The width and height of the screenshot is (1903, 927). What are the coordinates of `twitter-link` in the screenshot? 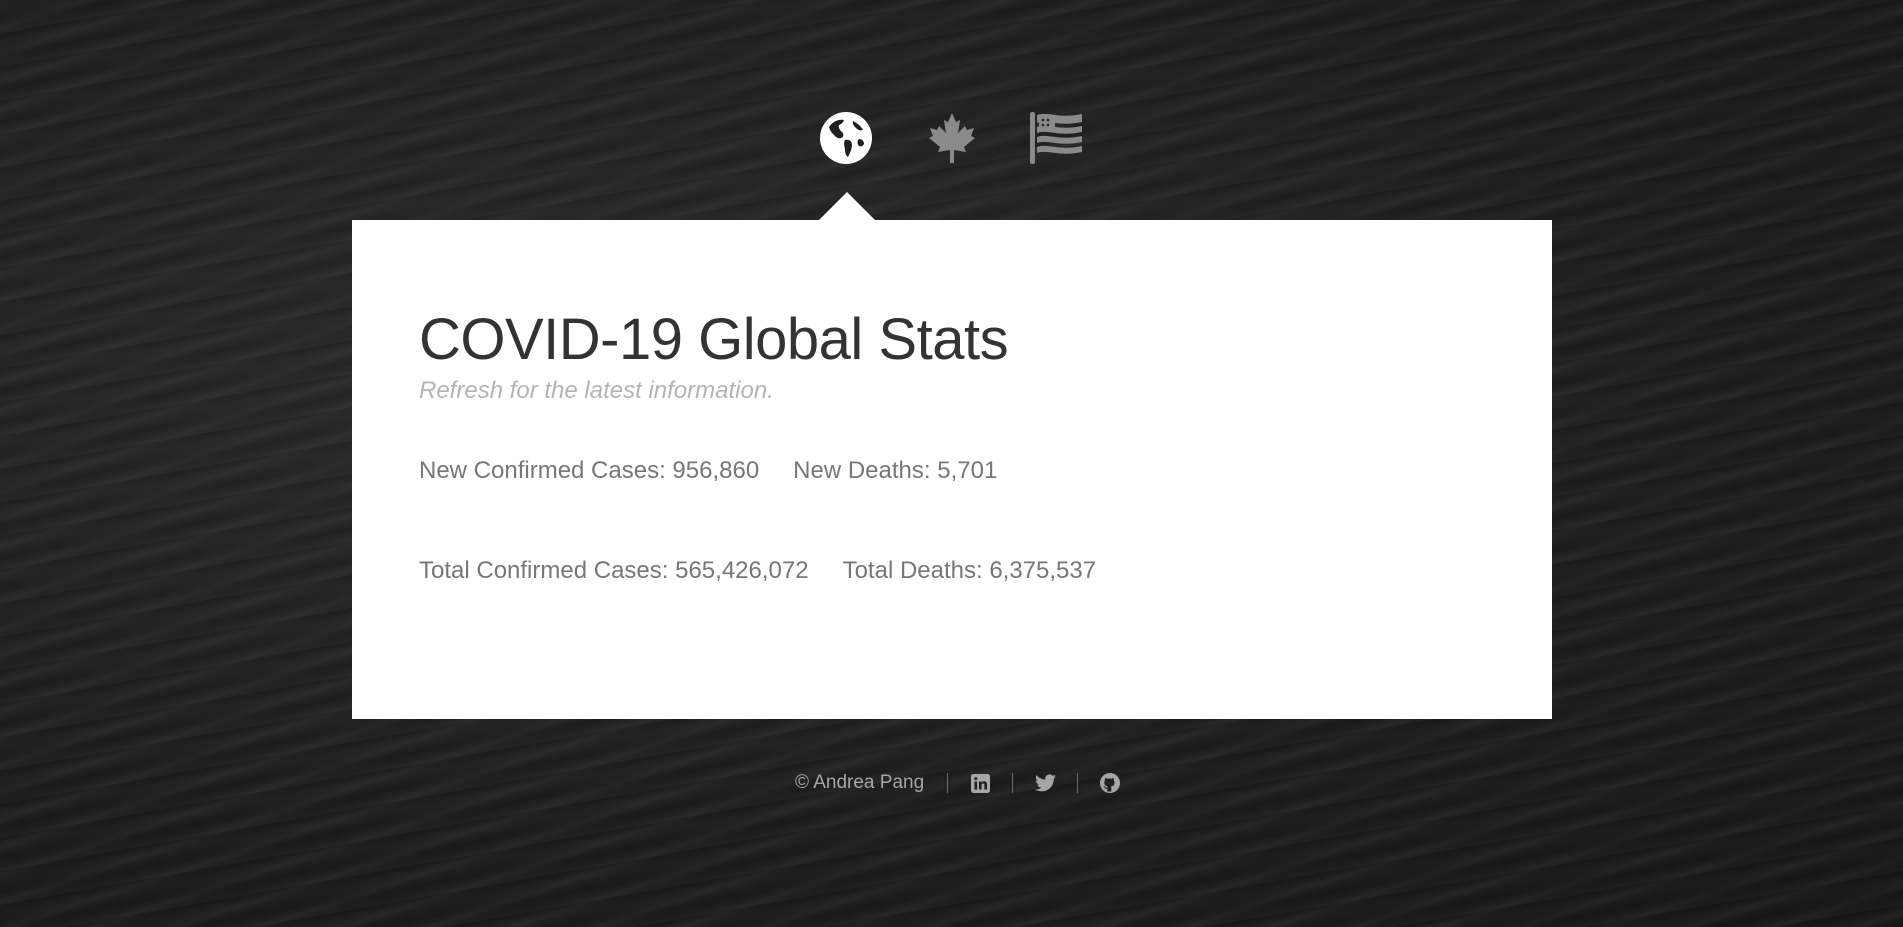 It's located at (1045, 783).